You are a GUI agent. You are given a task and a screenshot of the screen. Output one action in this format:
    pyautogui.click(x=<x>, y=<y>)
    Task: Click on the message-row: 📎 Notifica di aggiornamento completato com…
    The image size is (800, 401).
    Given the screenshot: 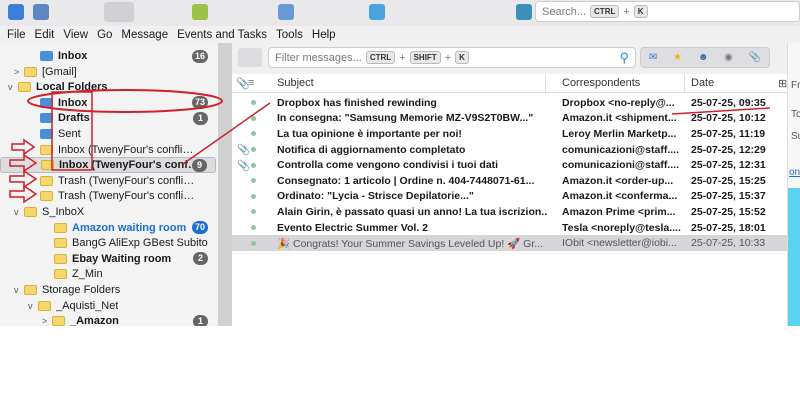 What is the action you would take?
    pyautogui.click(x=509, y=150)
    